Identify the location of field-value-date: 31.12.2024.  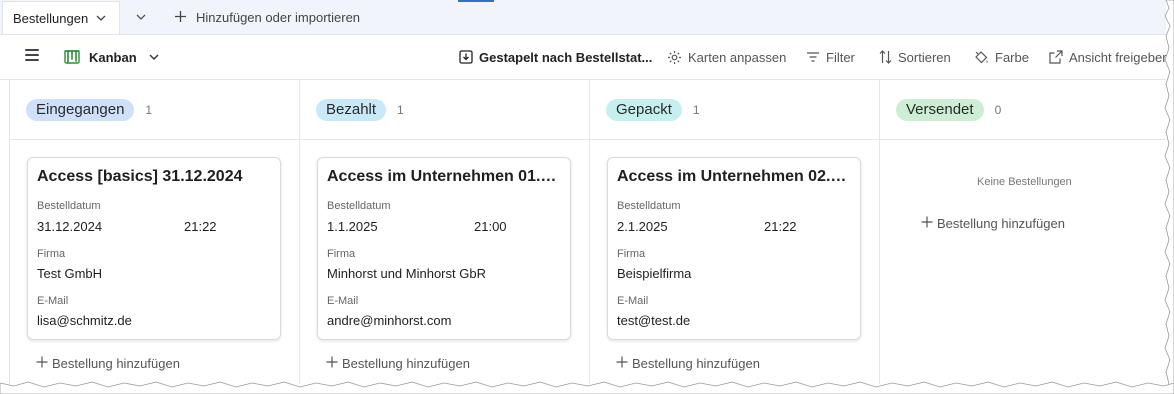
(70, 226).